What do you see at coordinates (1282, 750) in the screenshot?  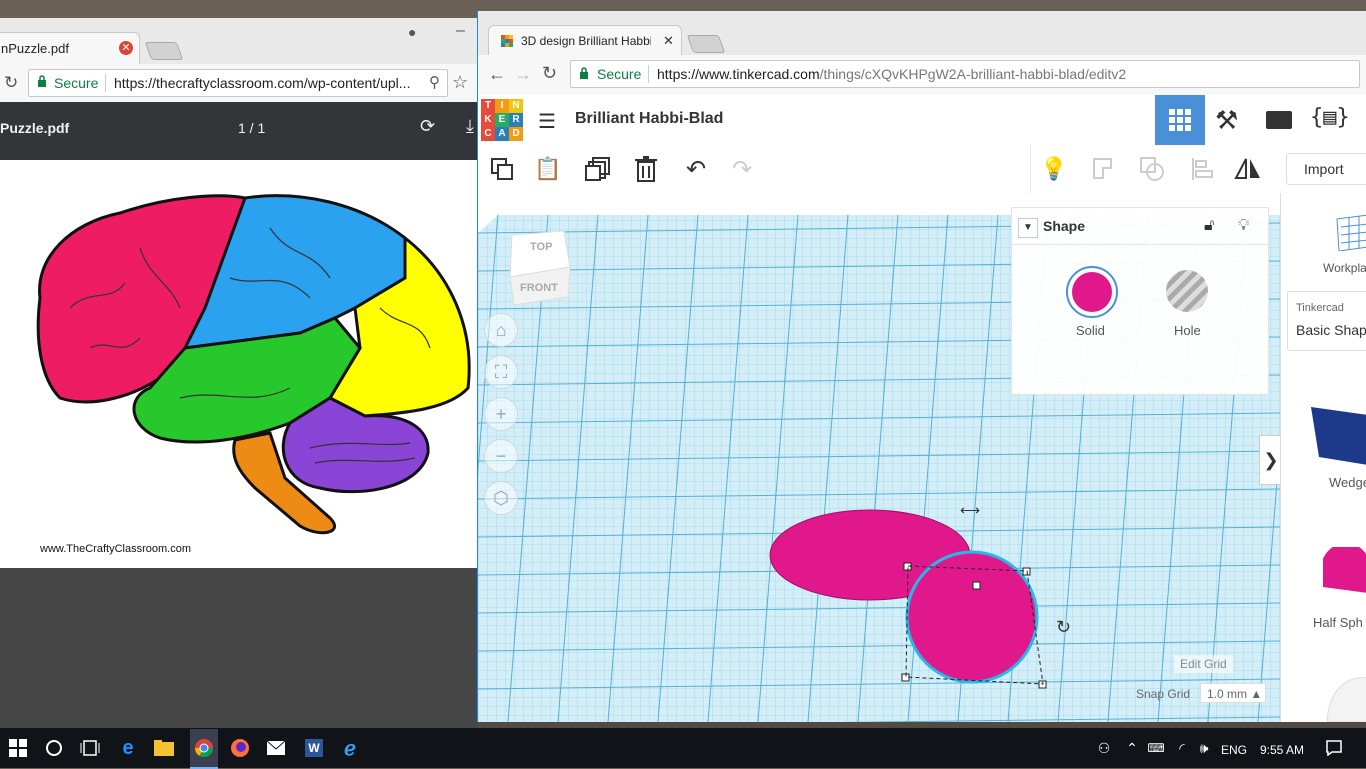 I see `clock-time: 9:55 AM` at bounding box center [1282, 750].